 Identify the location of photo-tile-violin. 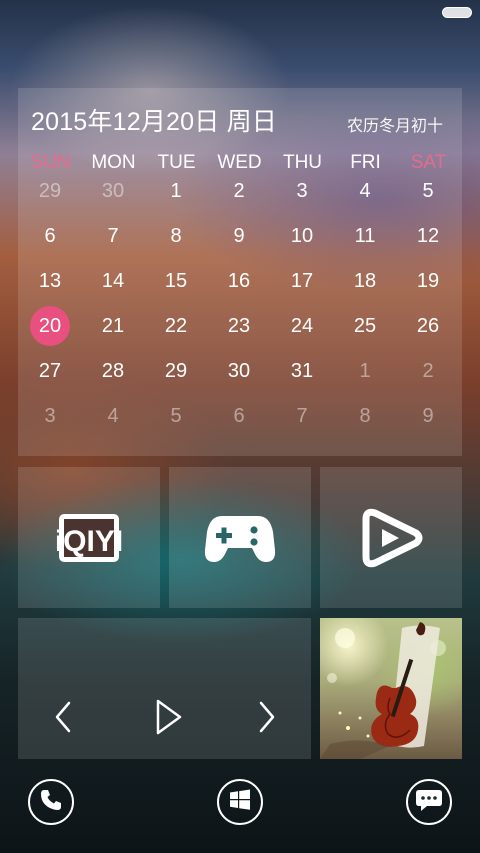
(391, 688).